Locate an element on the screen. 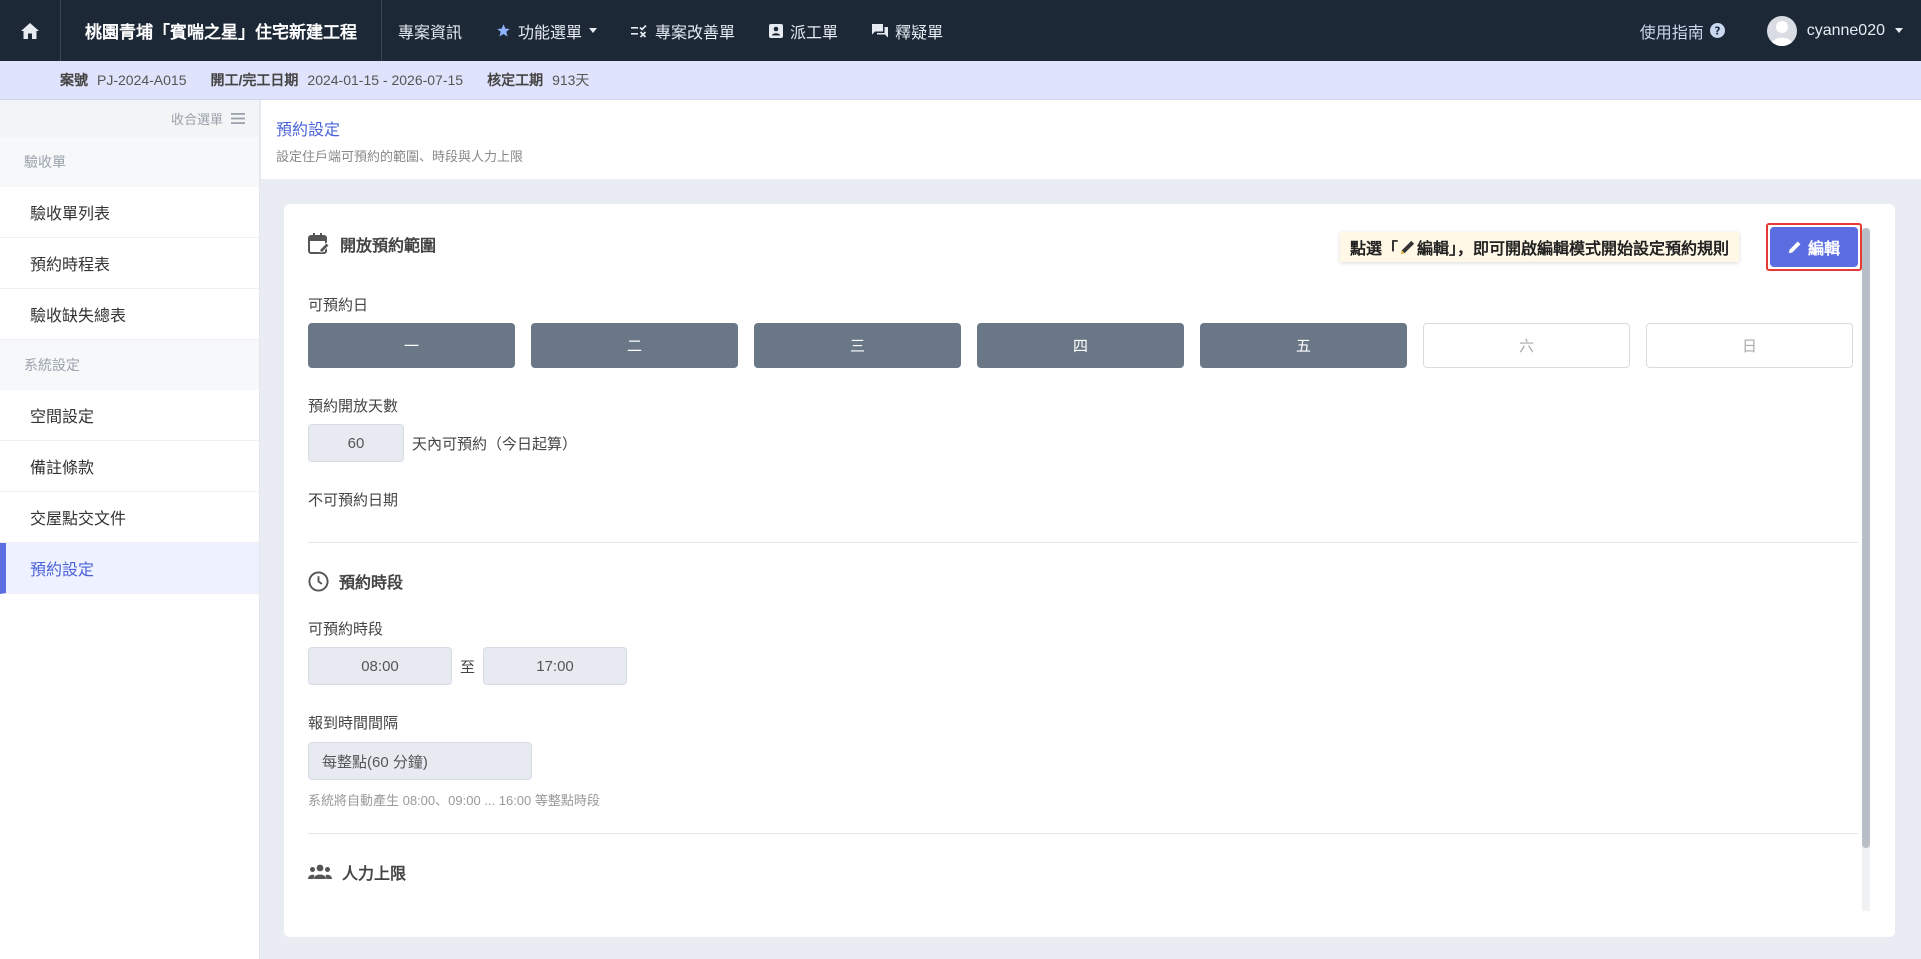  sidebar-section-inspection: 驗收單 is located at coordinates (129, 162).